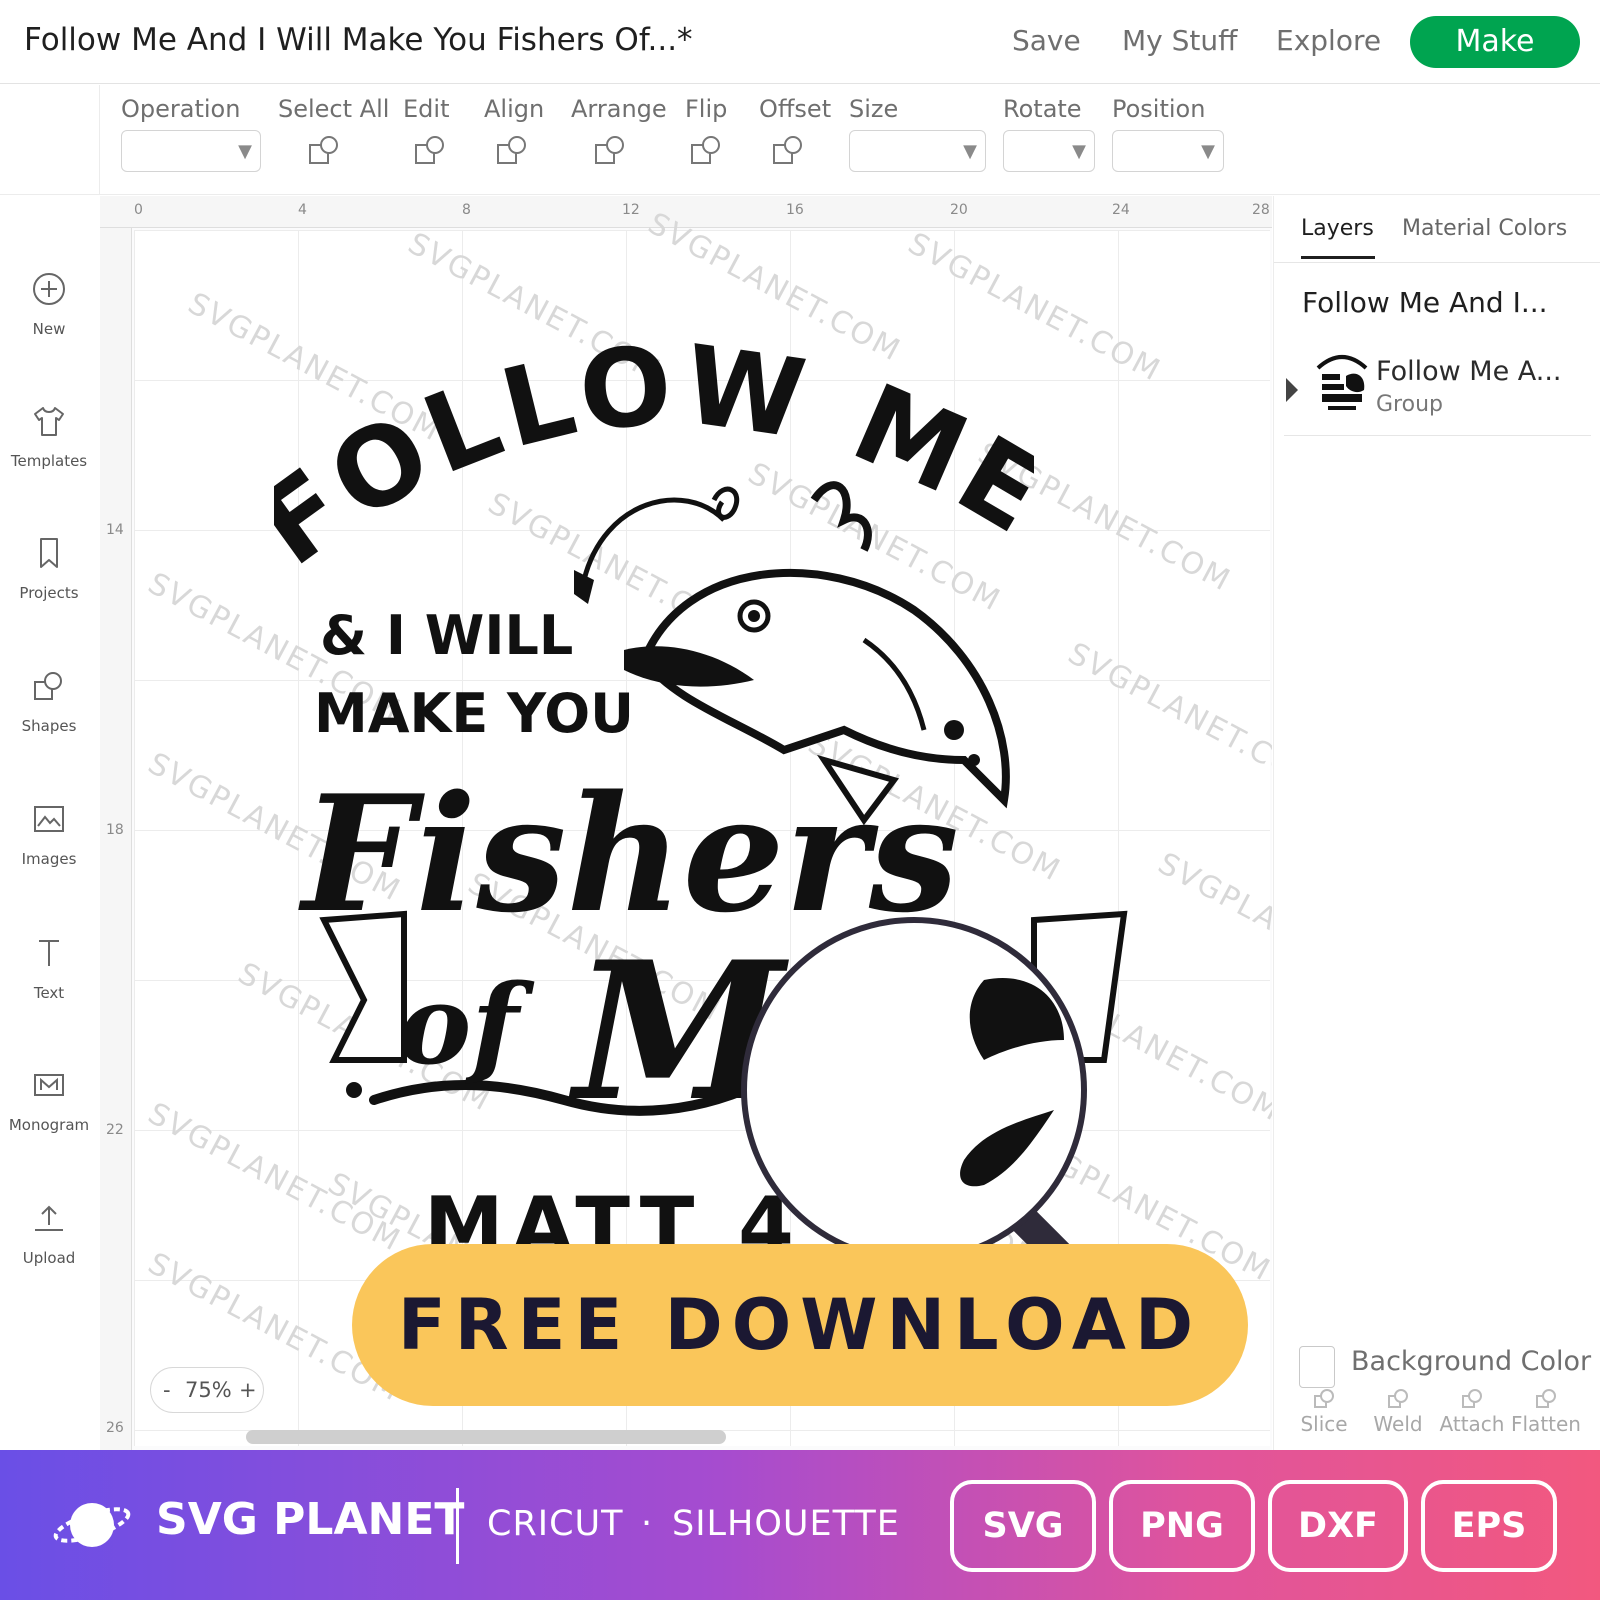  I want to click on sidebar-item-projects: Projects, so click(49, 591).